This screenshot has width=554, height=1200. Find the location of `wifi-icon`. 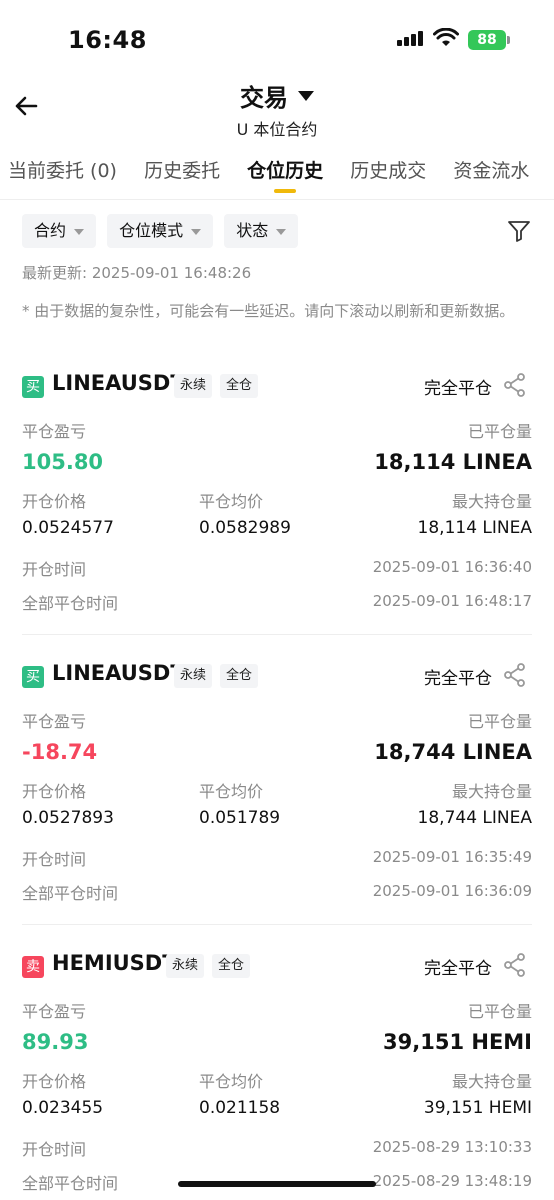

wifi-icon is located at coordinates (446, 37).